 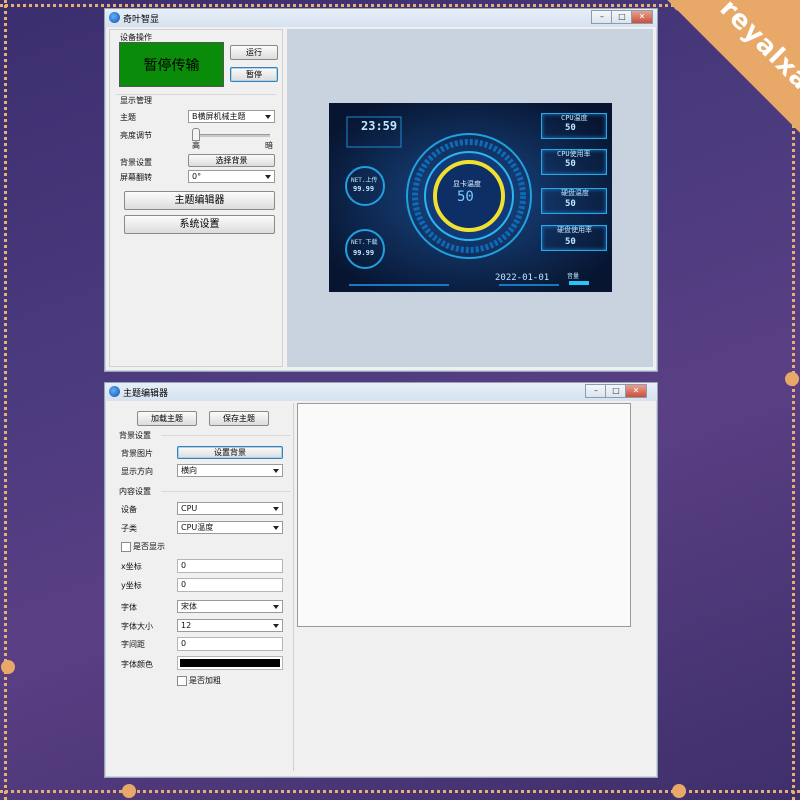 What do you see at coordinates (146, 394) in the screenshot?
I see `editor-window-title: 主题编辑器` at bounding box center [146, 394].